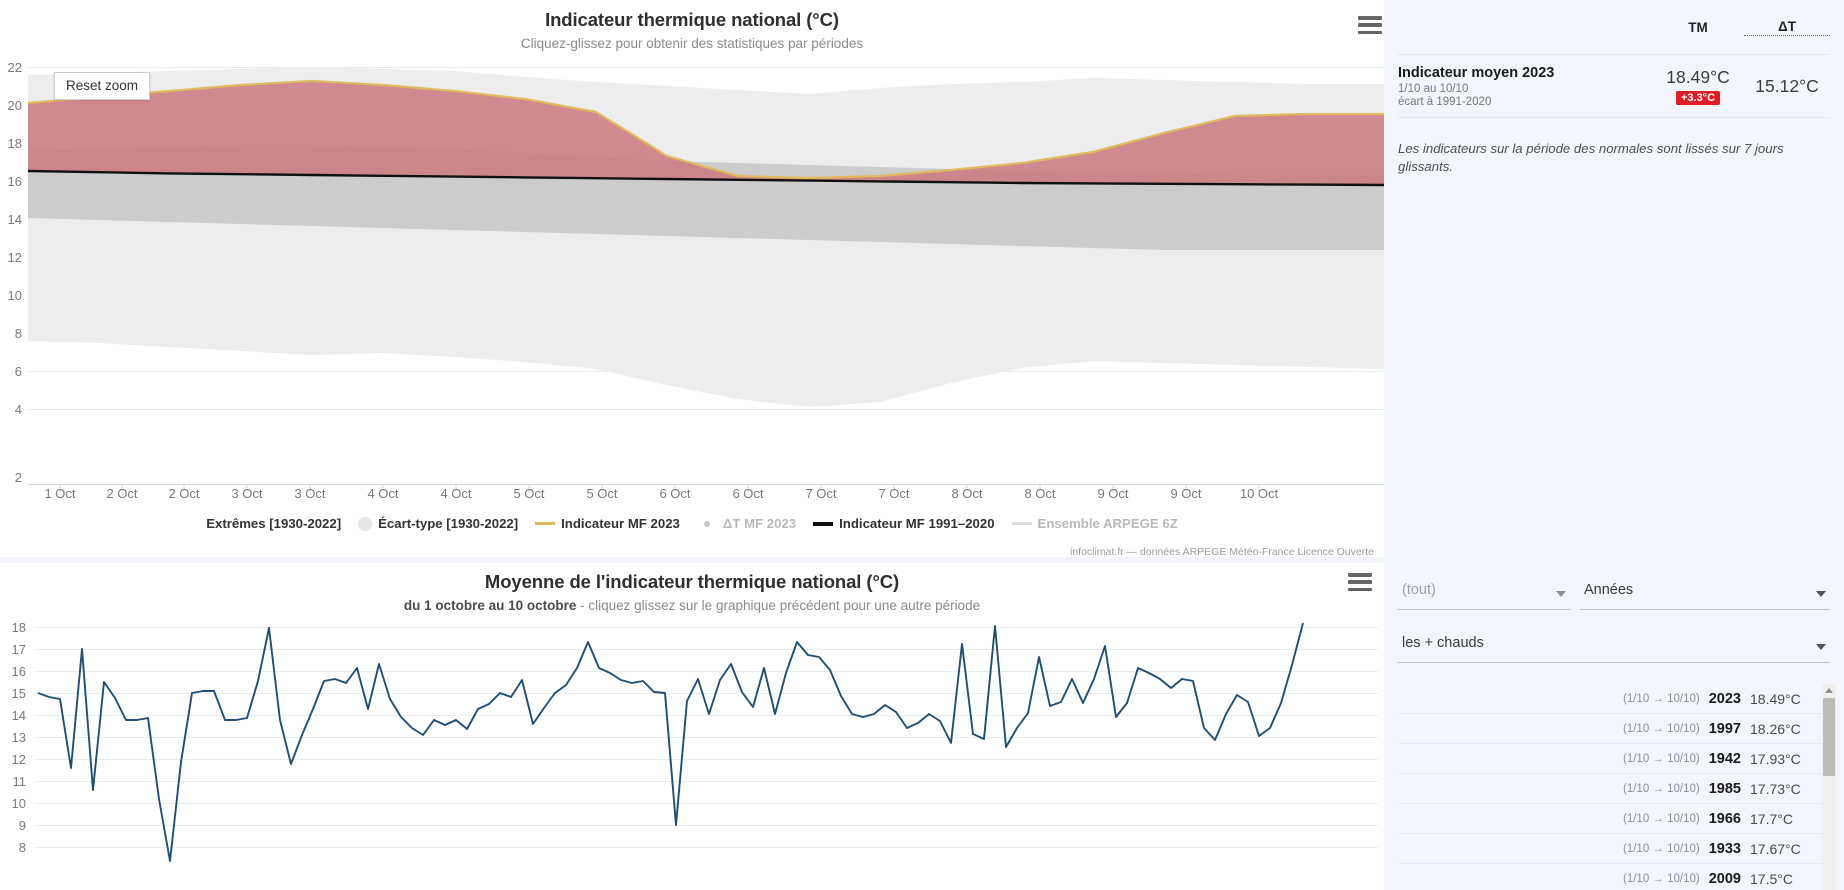 This screenshot has width=1844, height=890. What do you see at coordinates (1614, 27) in the screenshot?
I see `sidebar-table-header: TM ΔT` at bounding box center [1614, 27].